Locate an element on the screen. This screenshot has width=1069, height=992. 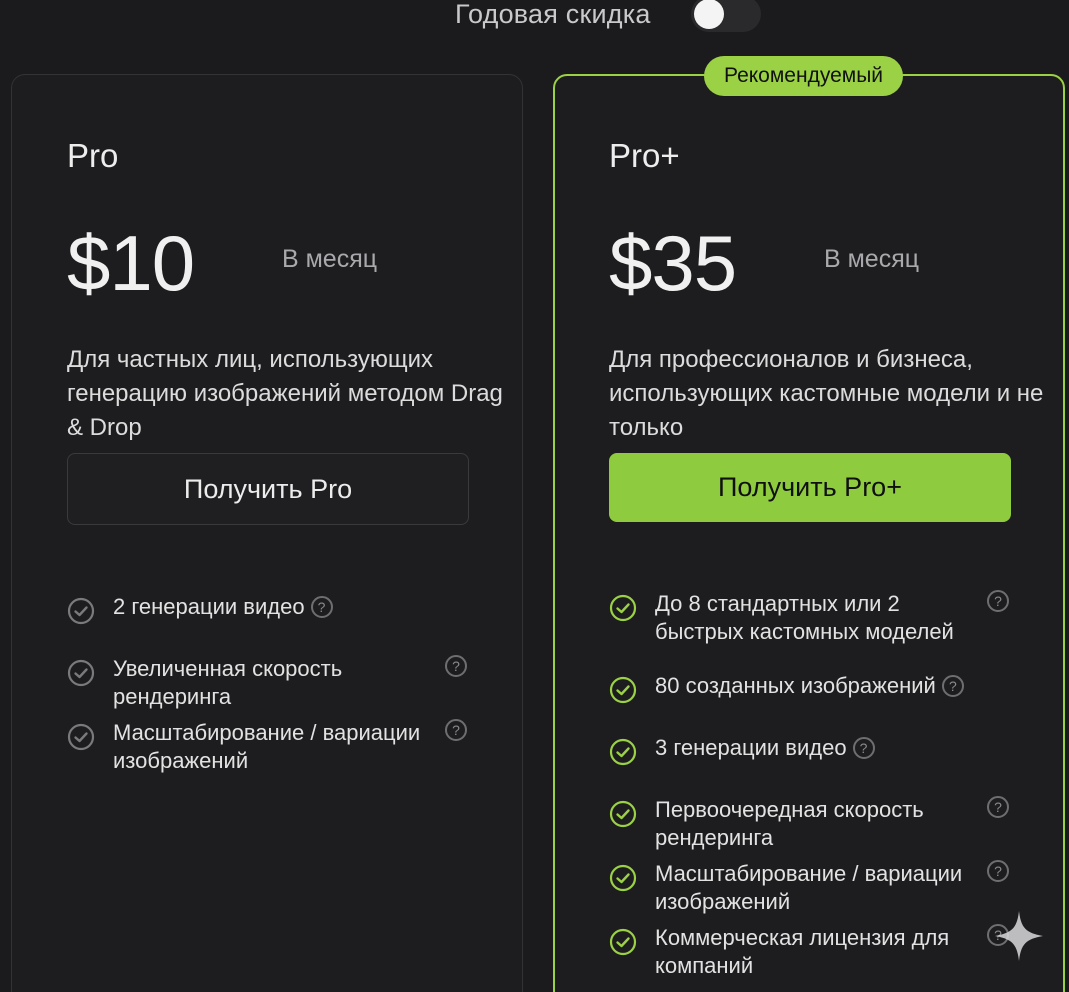
toggle-knob is located at coordinates (709, 14).